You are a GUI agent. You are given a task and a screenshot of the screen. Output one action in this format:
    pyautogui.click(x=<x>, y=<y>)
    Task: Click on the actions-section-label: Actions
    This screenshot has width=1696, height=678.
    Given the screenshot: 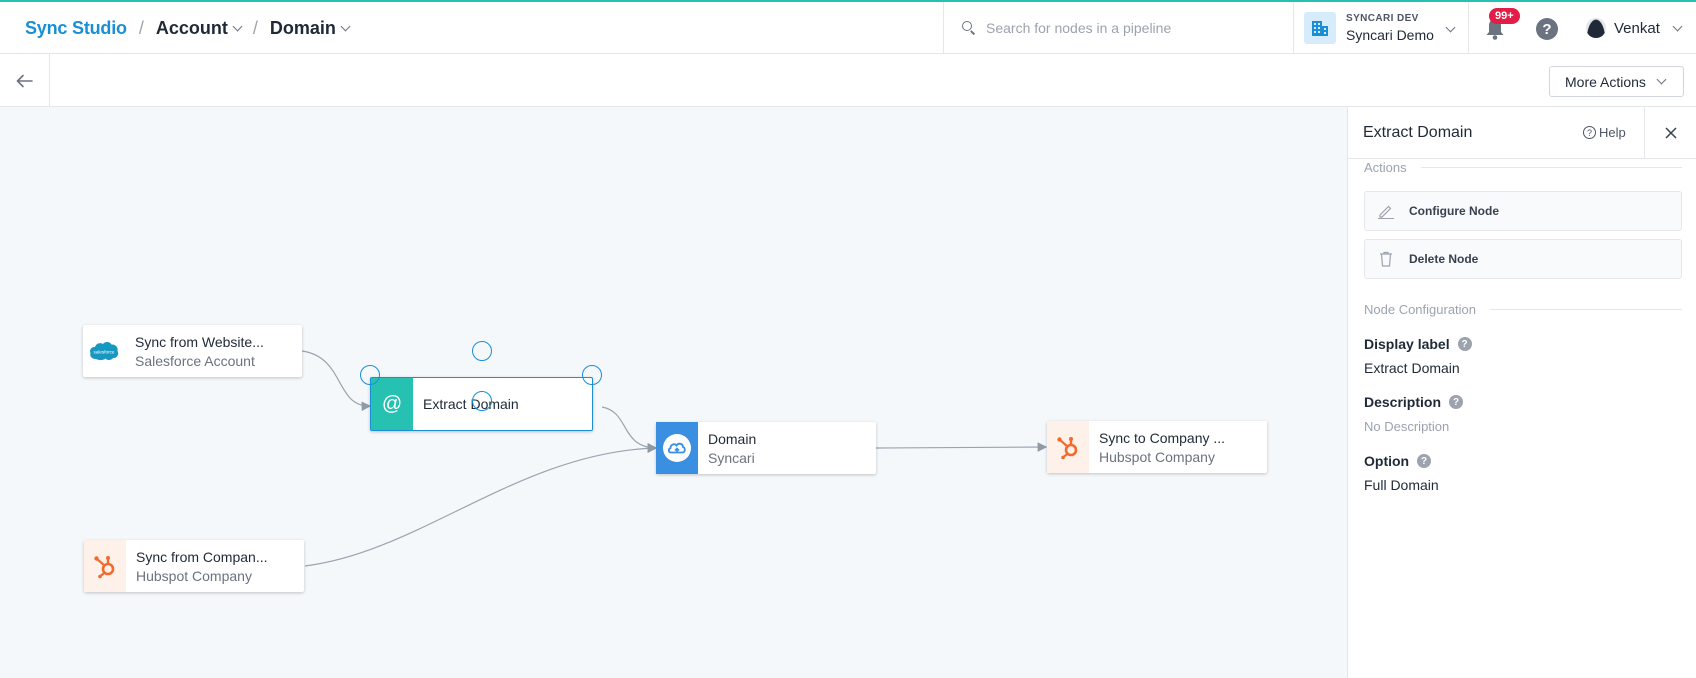 What is the action you would take?
    pyautogui.click(x=1385, y=167)
    